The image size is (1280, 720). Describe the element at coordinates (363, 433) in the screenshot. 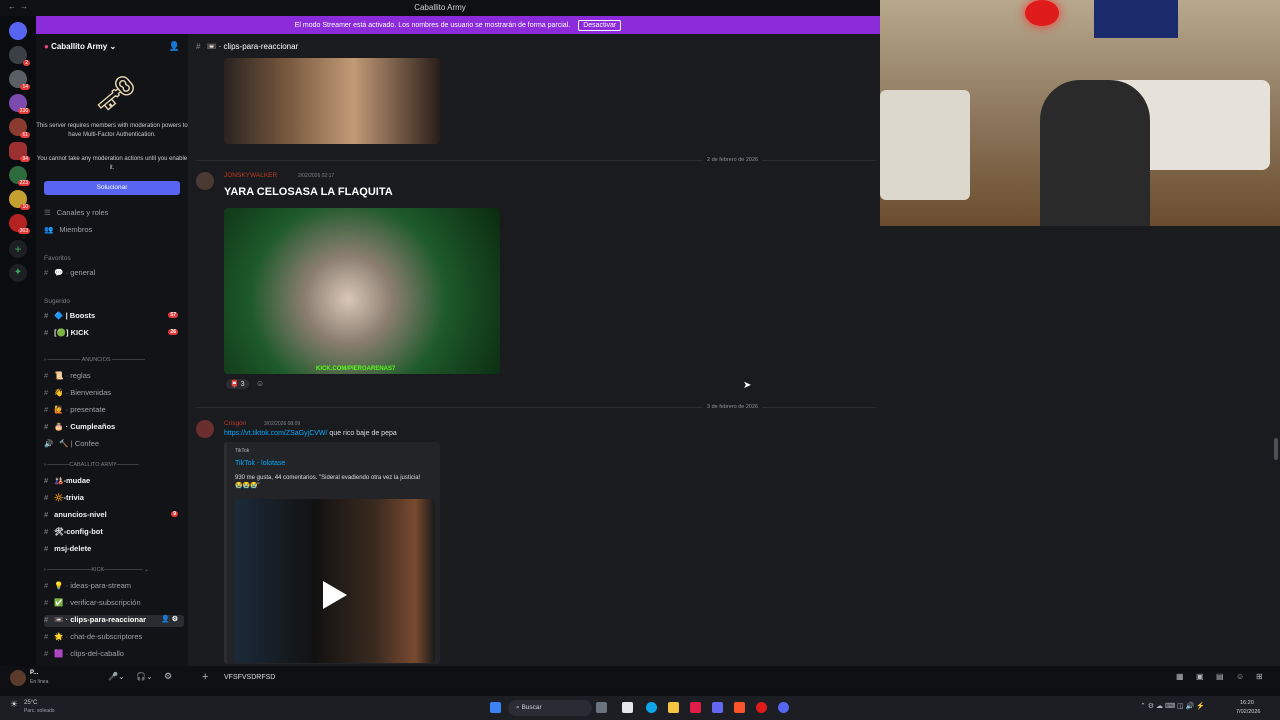

I see `message-text: que rico baje de pepa` at that location.